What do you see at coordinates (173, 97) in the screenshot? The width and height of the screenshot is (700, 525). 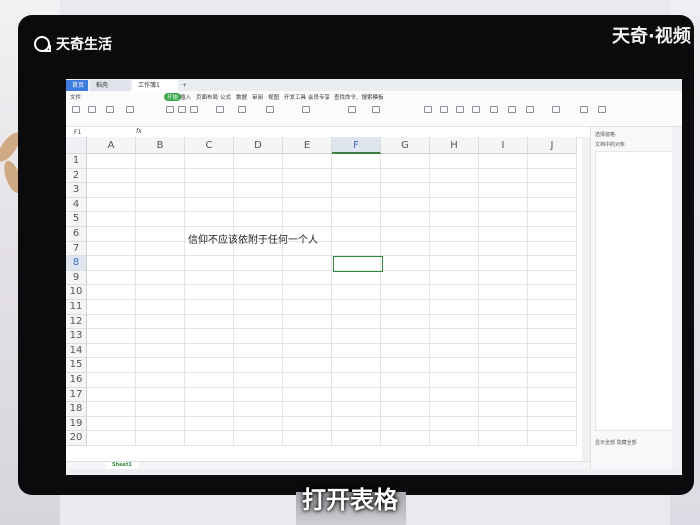 I see `menu-home: 开始` at bounding box center [173, 97].